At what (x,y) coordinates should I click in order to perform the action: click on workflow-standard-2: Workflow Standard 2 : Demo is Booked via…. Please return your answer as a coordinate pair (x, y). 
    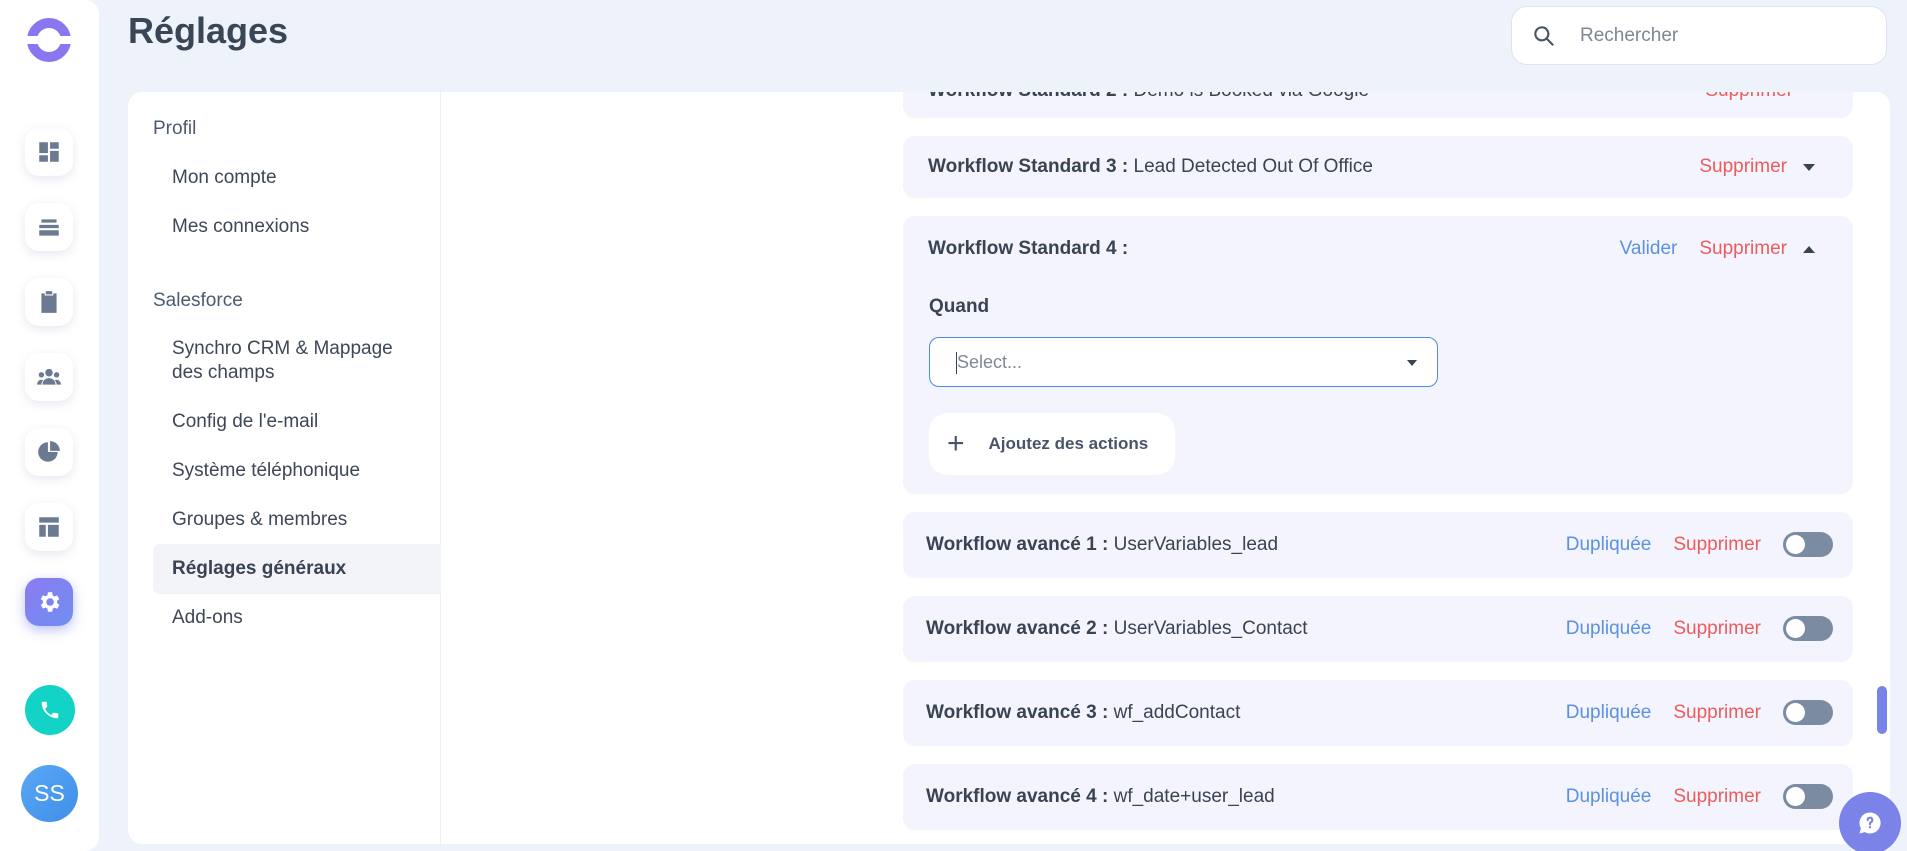
    Looking at the image, I should click on (1378, 105).